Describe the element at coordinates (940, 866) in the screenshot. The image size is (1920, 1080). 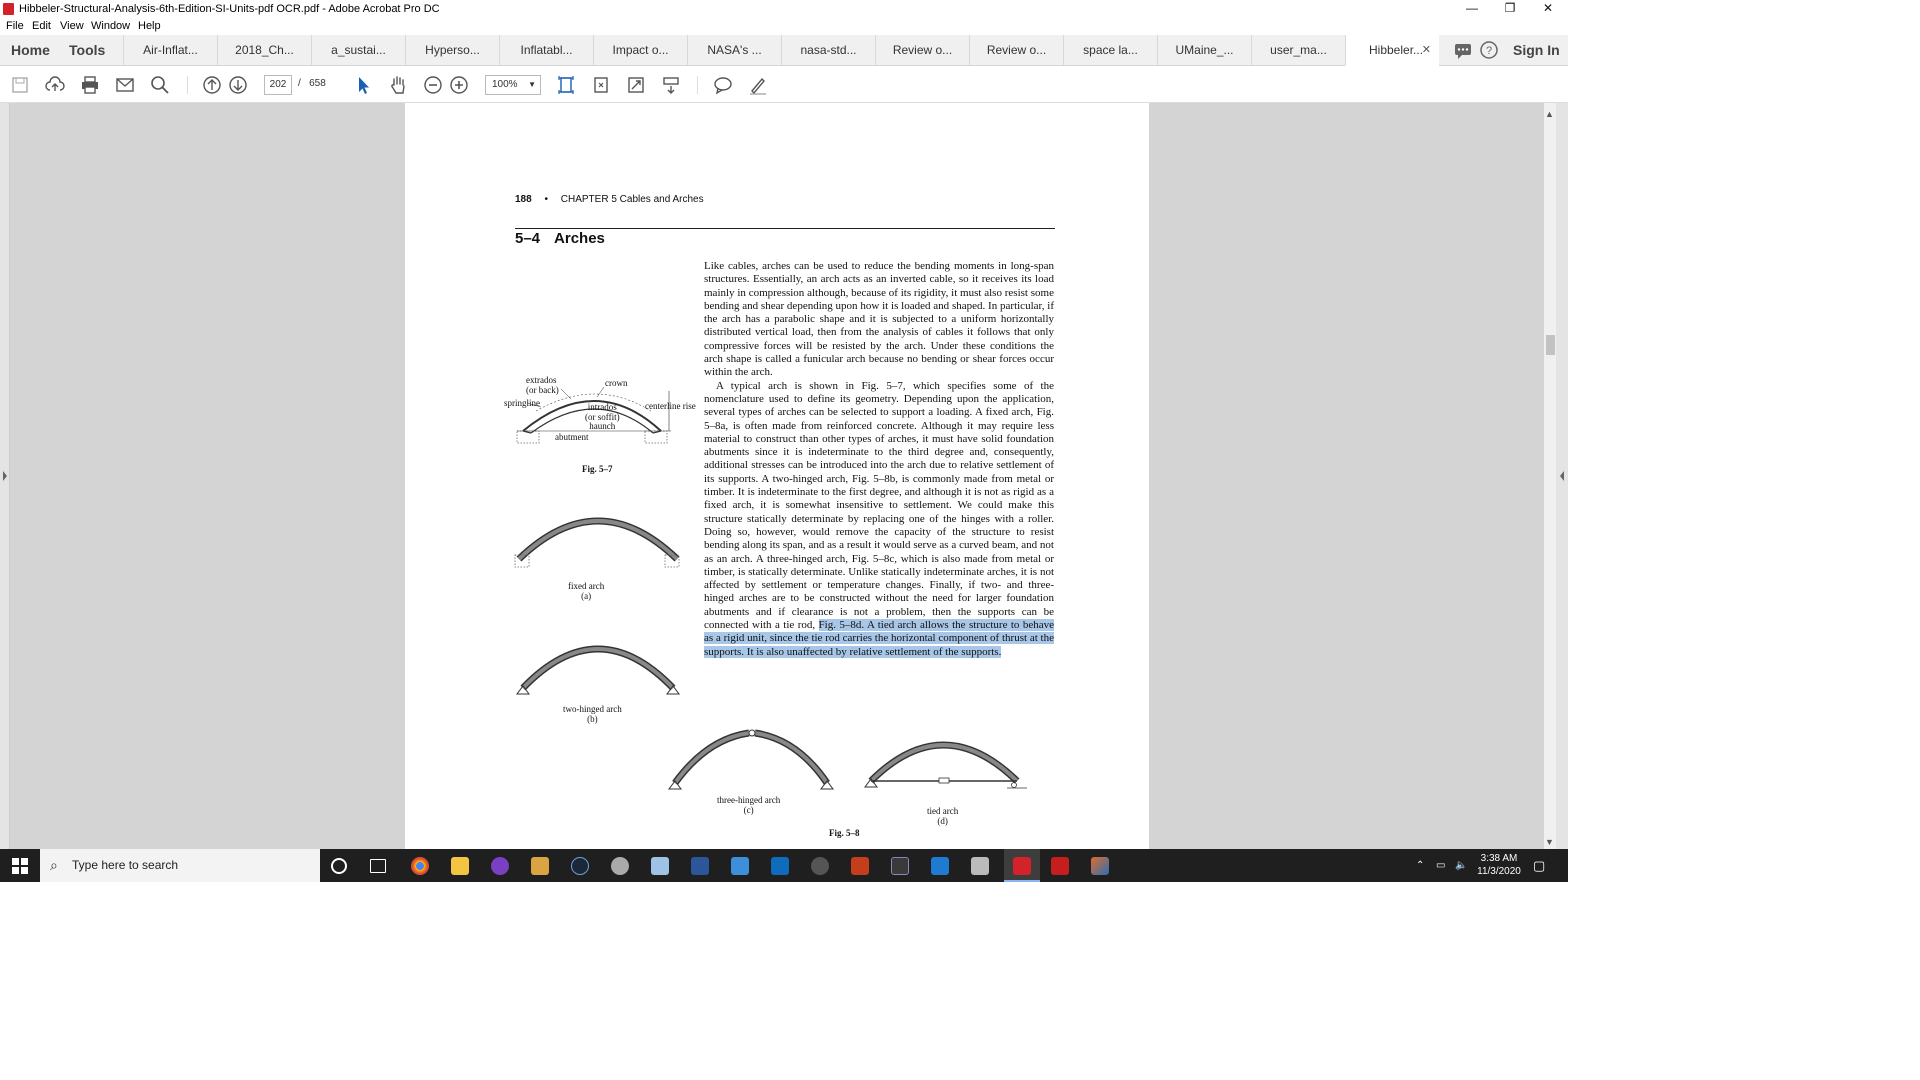
I see `photos-icon` at that location.